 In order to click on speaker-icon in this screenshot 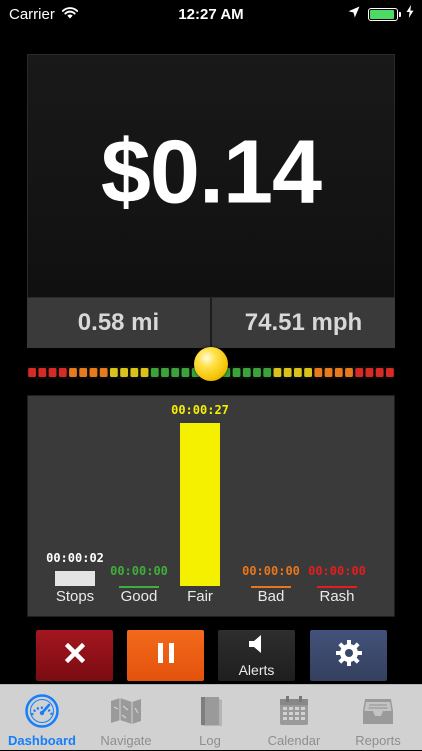, I will do `click(257, 646)`.